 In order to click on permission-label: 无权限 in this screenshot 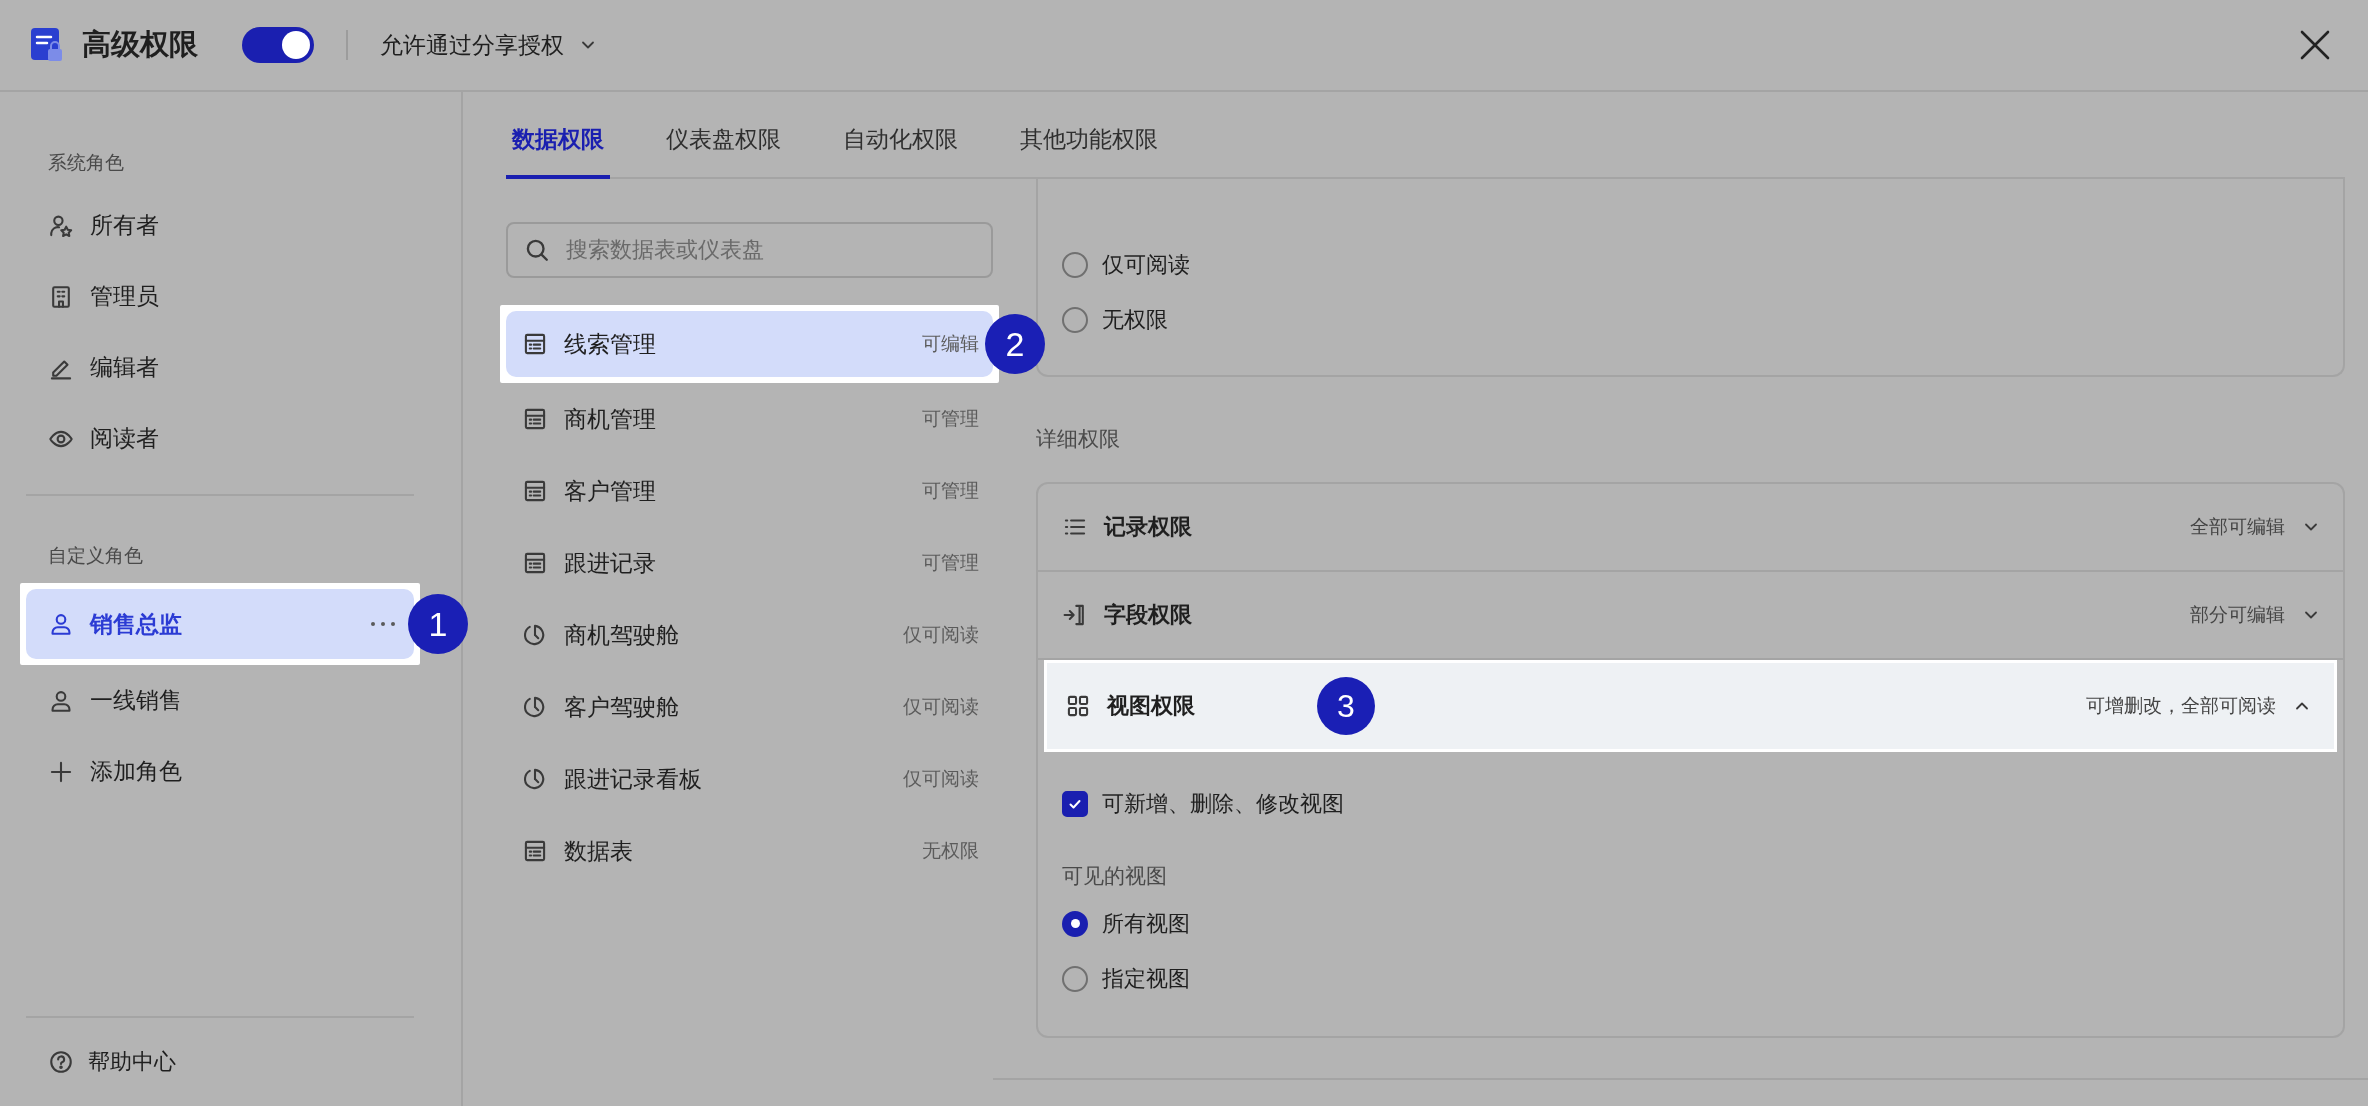, I will do `click(950, 851)`.